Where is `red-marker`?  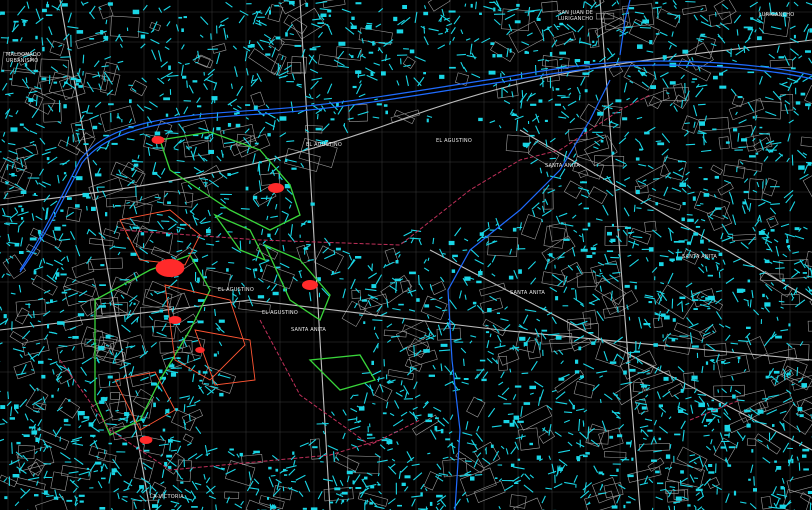
red-marker is located at coordinates (310, 285).